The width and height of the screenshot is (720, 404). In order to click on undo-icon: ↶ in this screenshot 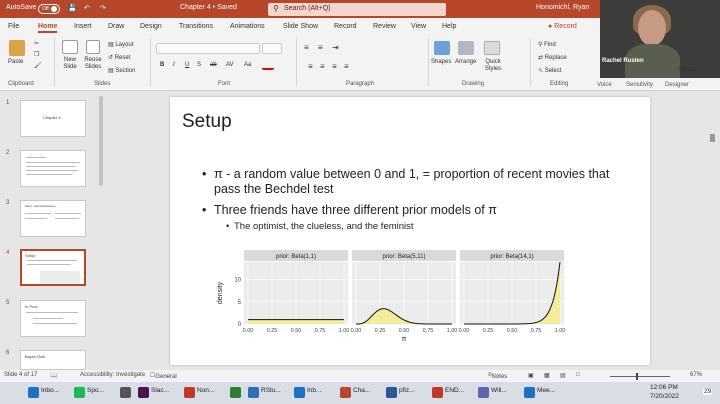, I will do `click(87, 8)`.